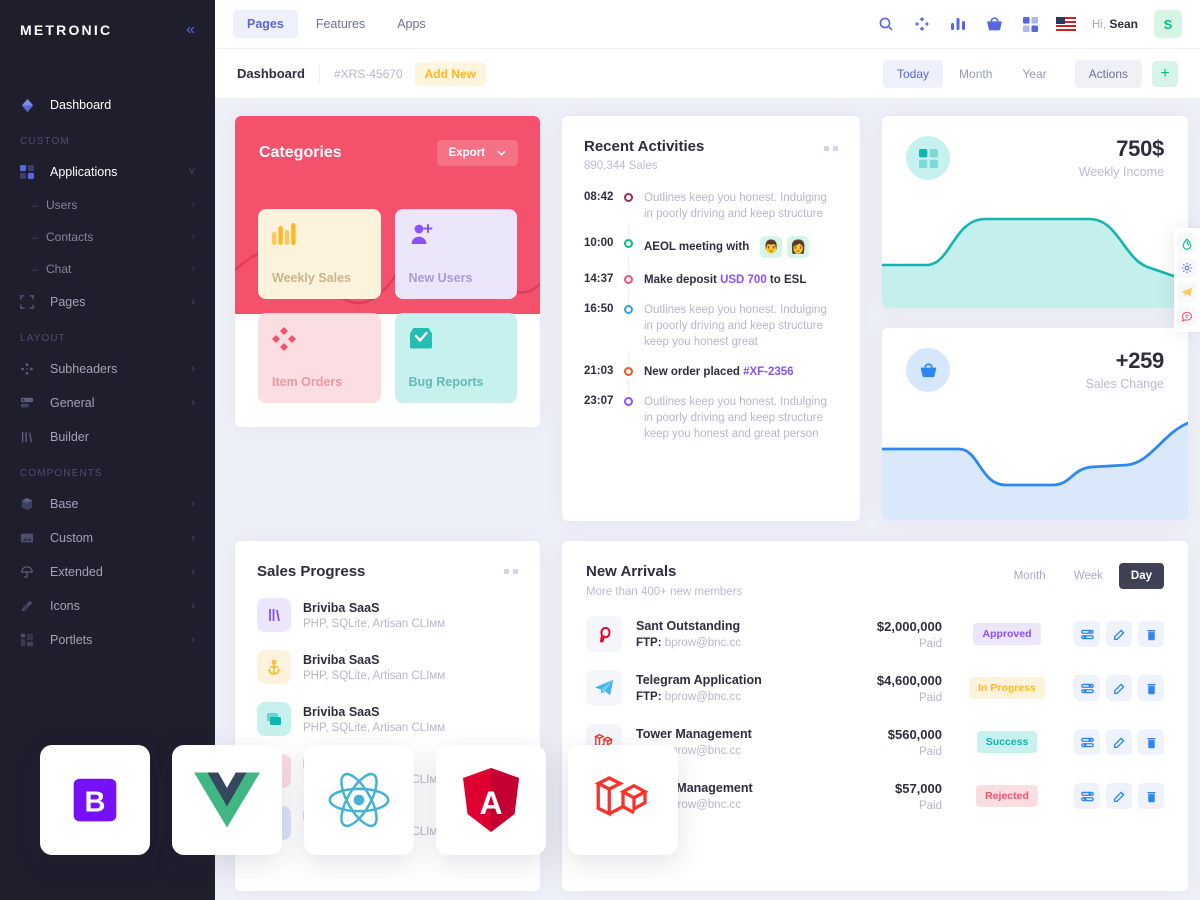 This screenshot has height=900, width=1200. Describe the element at coordinates (768, 372) in the screenshot. I see `activity-link: #XF-2356` at that location.